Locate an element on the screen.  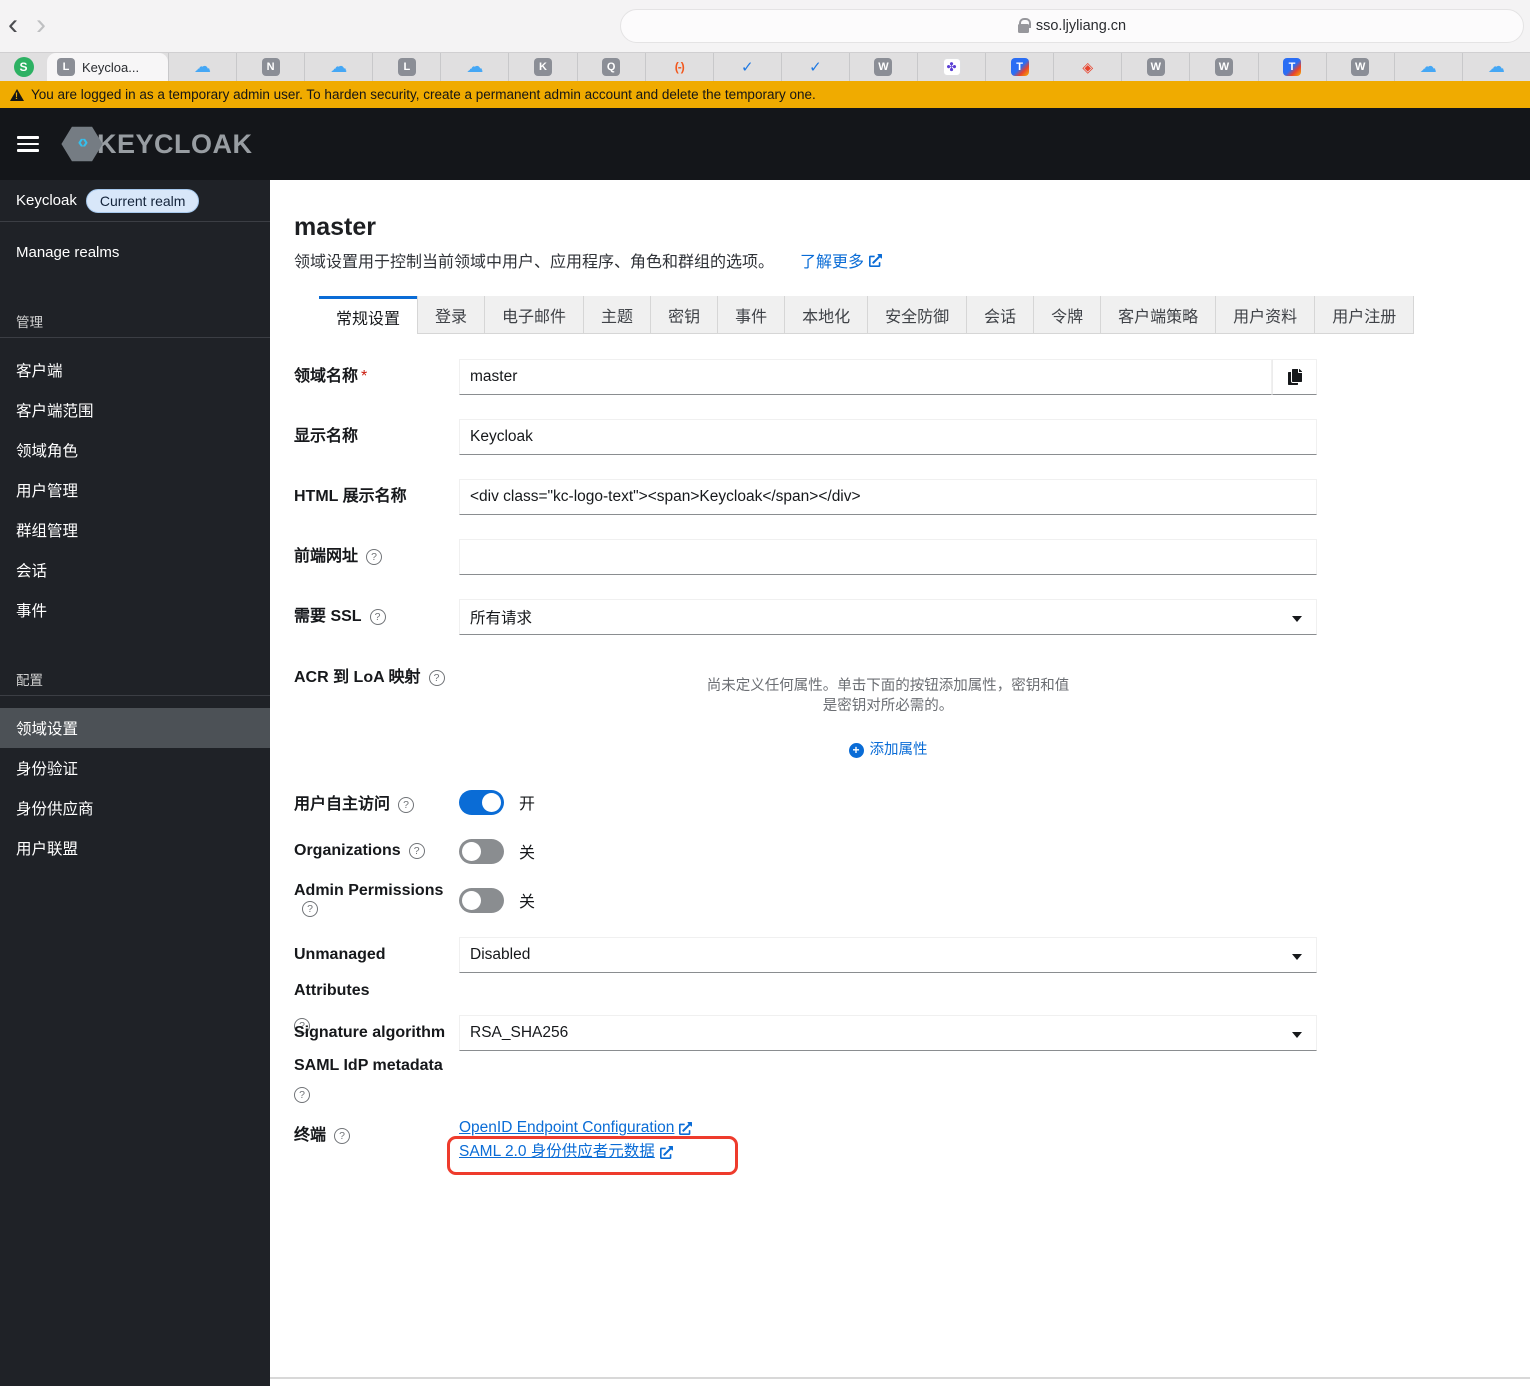
current-realm-badge: Current realm is located at coordinates (142, 200).